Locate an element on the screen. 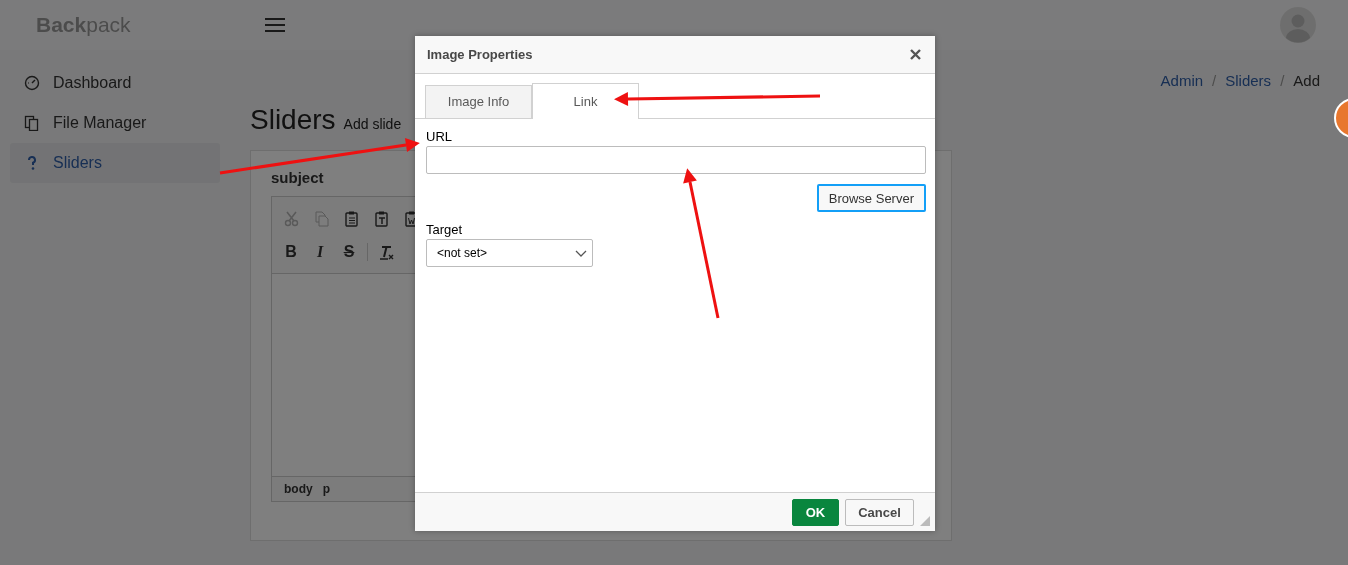  target-label: Target is located at coordinates (445, 230).